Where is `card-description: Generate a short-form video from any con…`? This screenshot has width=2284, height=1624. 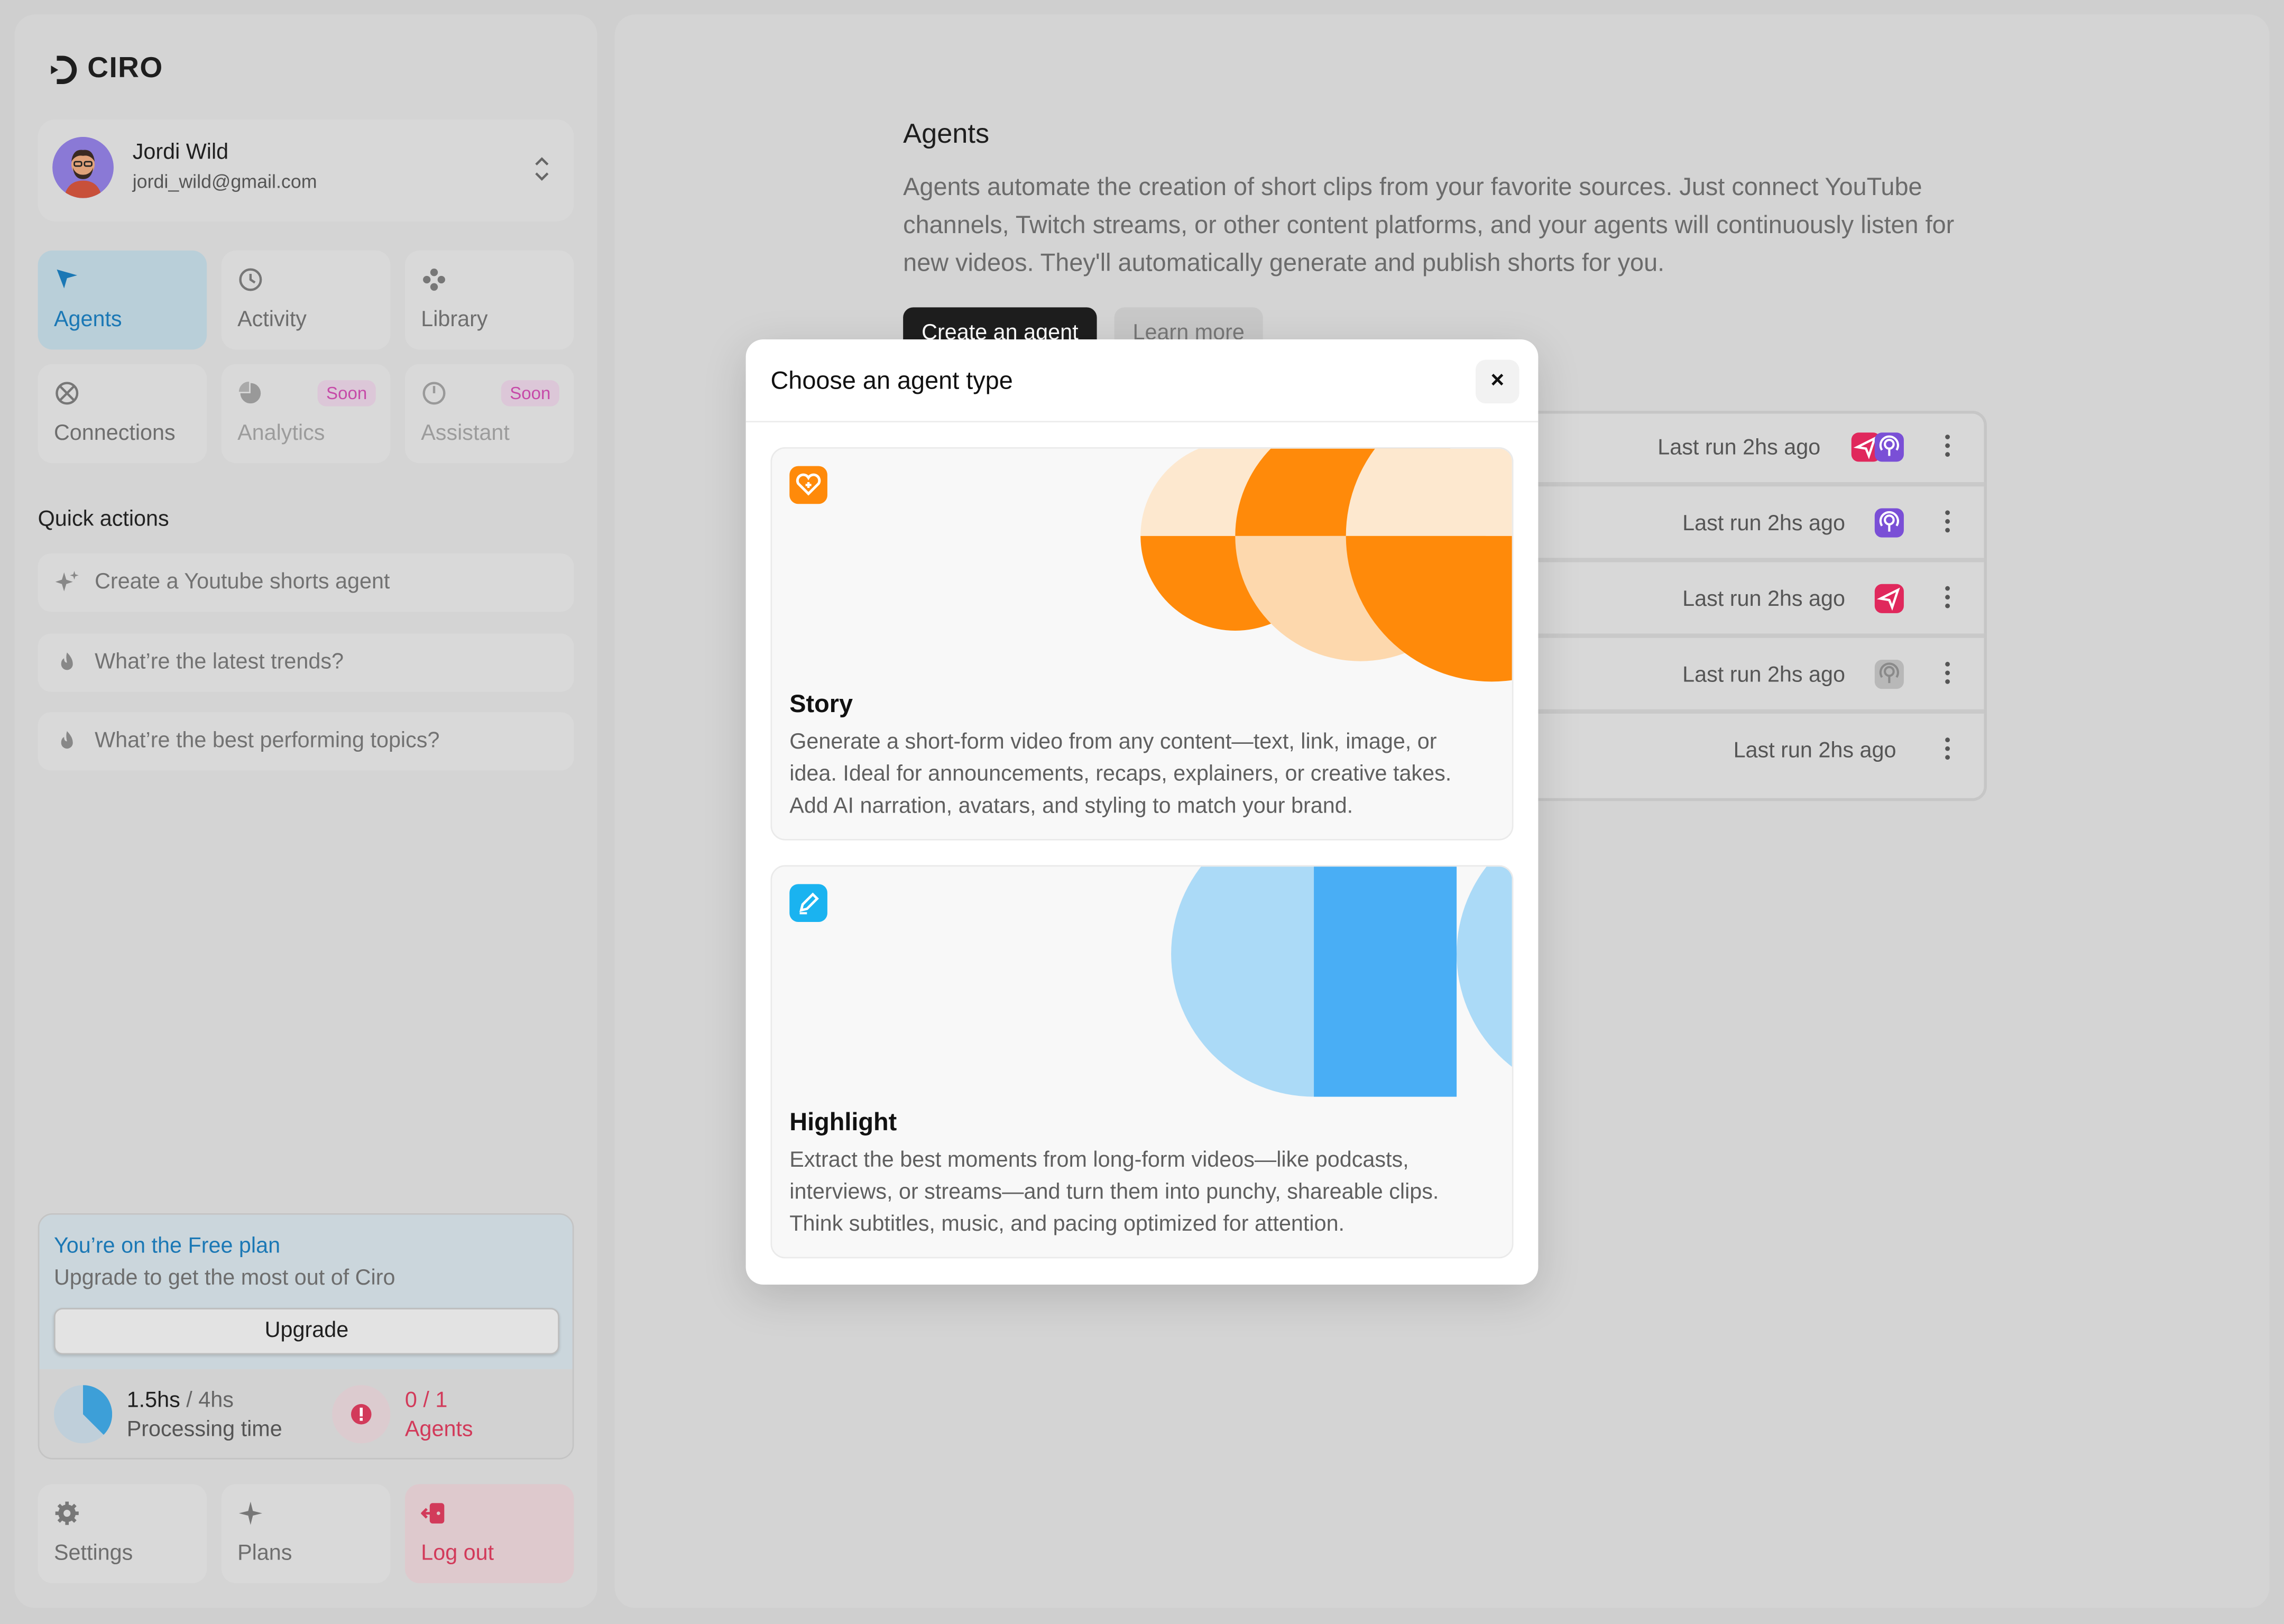
card-description: Generate a short-form video from any con… is located at coordinates (1120, 774).